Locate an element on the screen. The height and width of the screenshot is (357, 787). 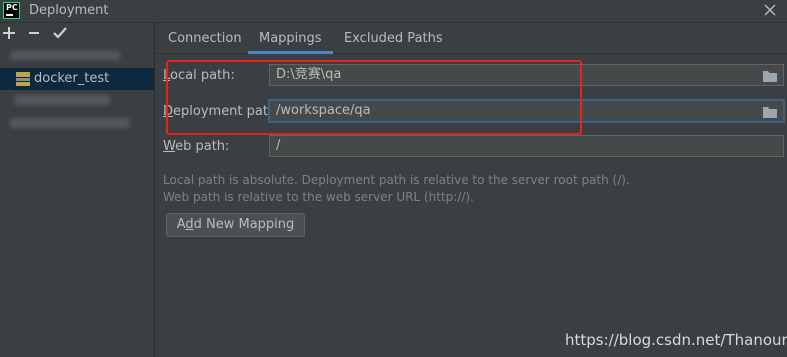
add-new-mapping-button: Add New Mapping is located at coordinates (235, 225).